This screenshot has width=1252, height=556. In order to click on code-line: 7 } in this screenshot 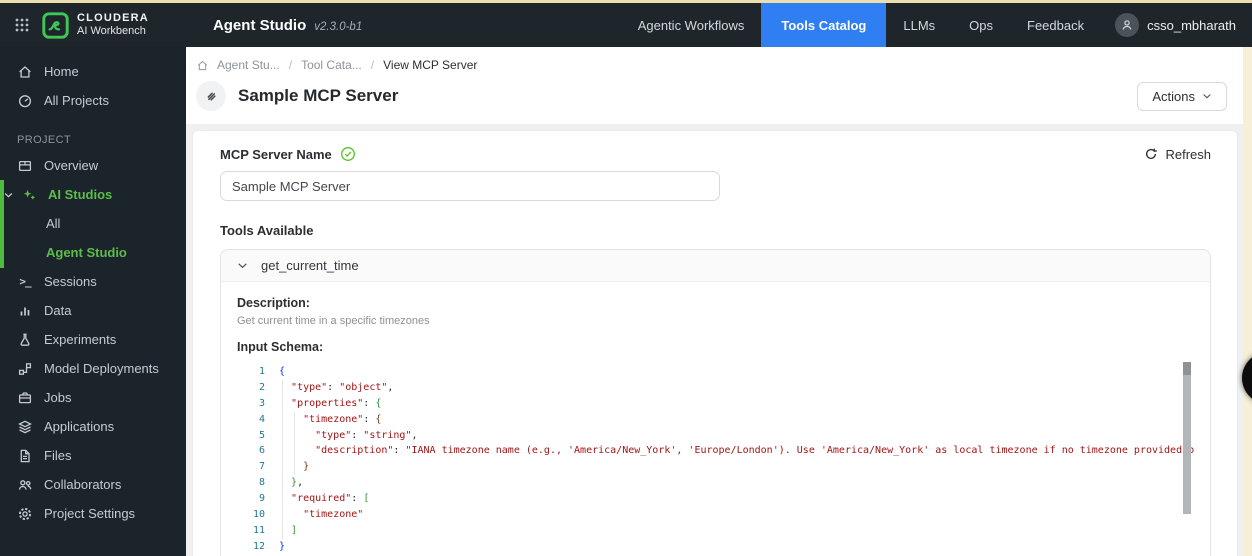, I will do `click(284, 467)`.